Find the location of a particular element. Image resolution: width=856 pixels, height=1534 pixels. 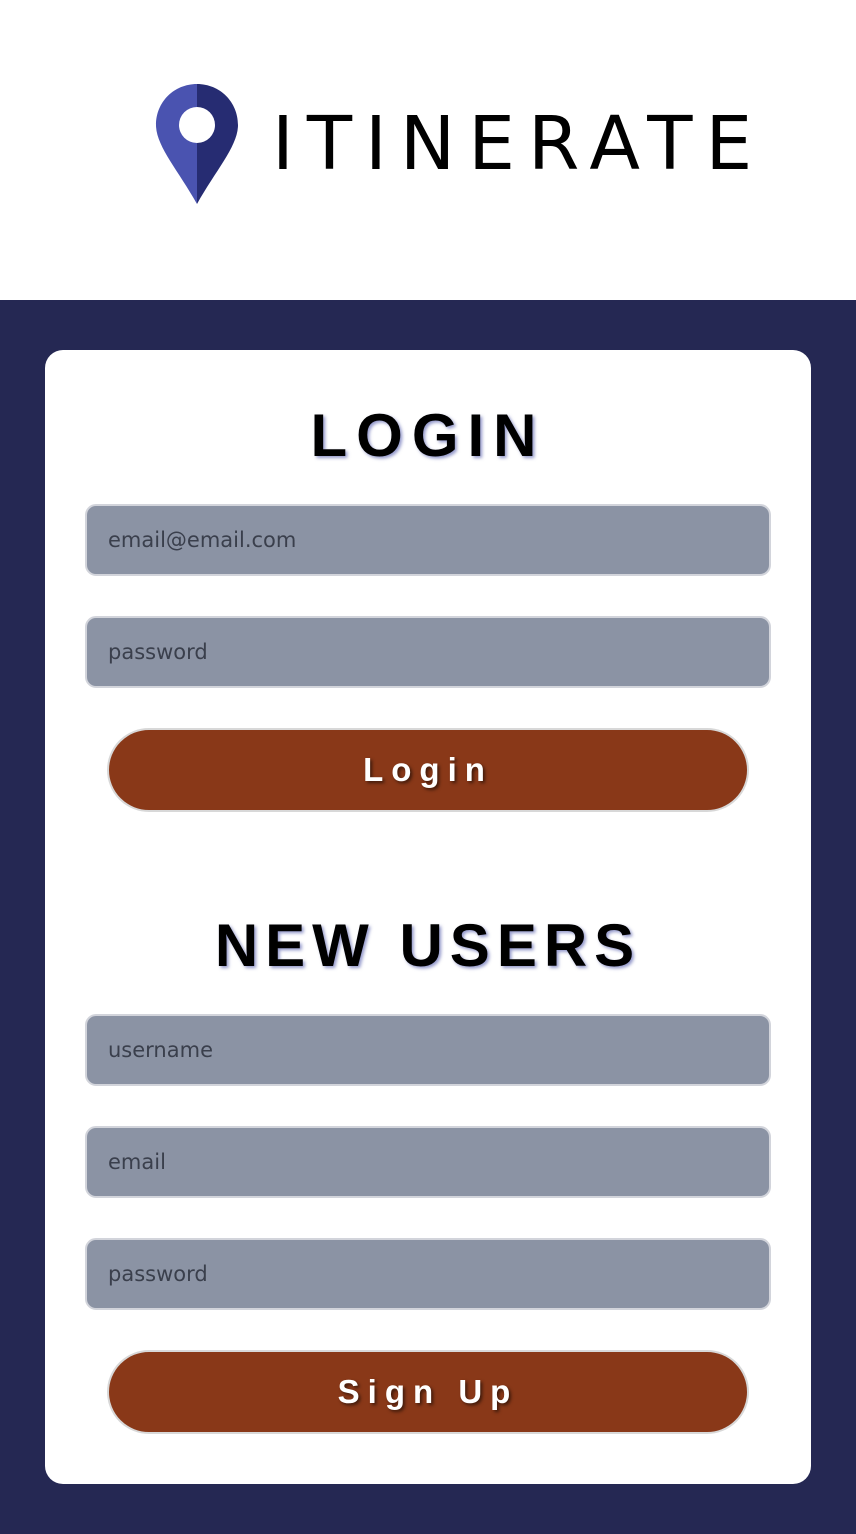

signup-email-input is located at coordinates (428, 1162).